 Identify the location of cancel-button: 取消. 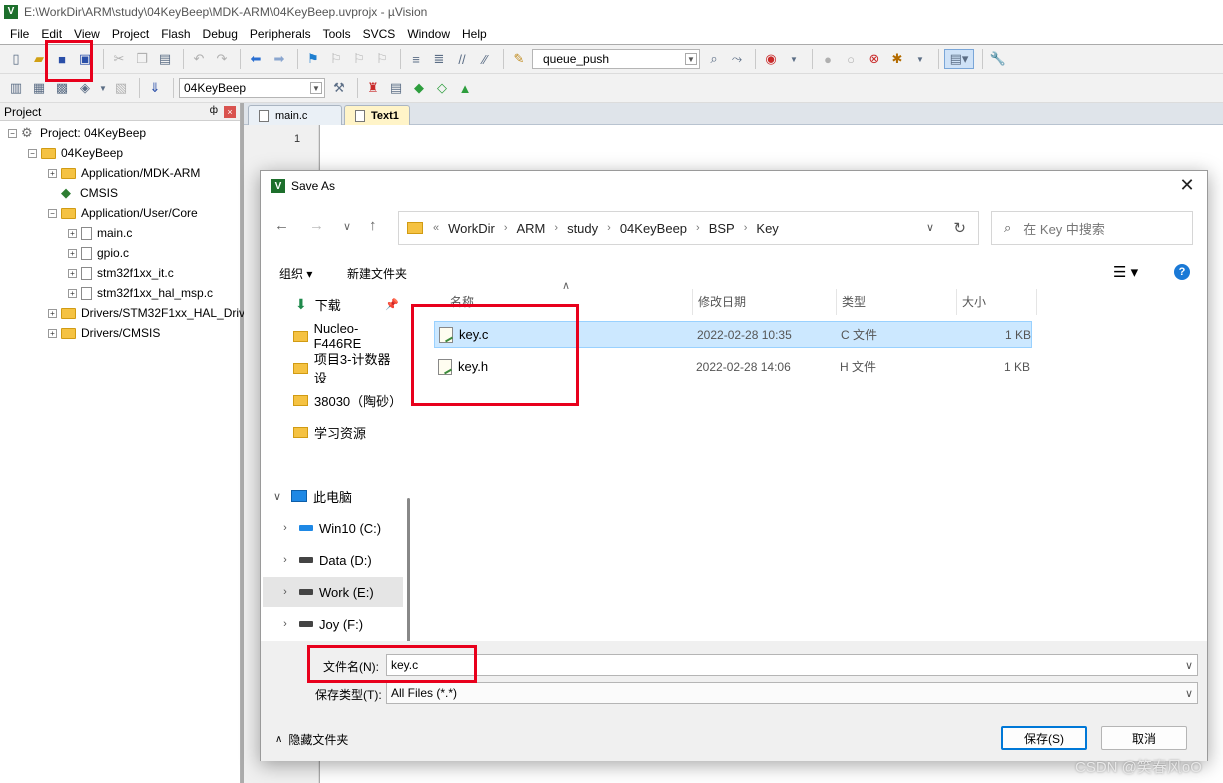
(1144, 738).